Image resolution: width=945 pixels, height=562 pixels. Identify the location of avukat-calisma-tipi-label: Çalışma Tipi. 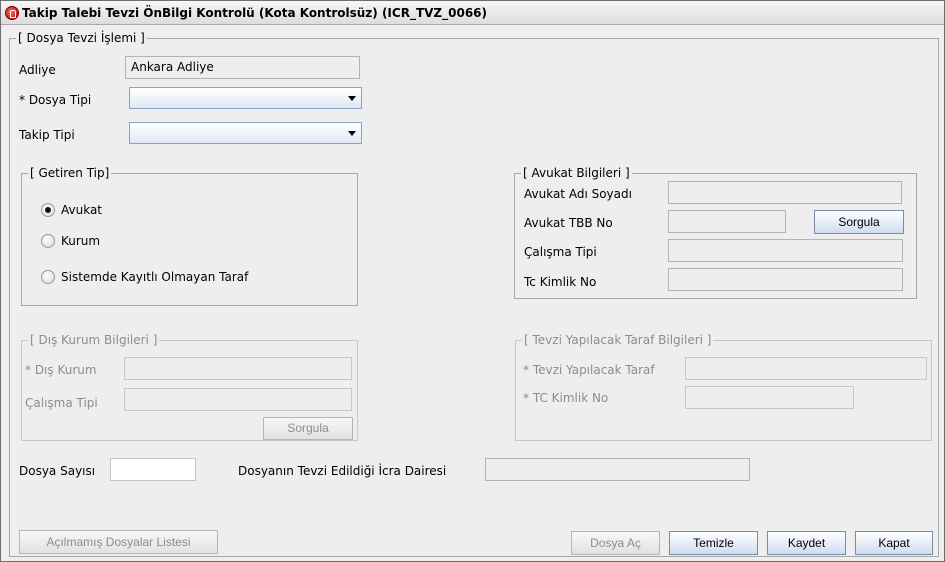
(560, 252).